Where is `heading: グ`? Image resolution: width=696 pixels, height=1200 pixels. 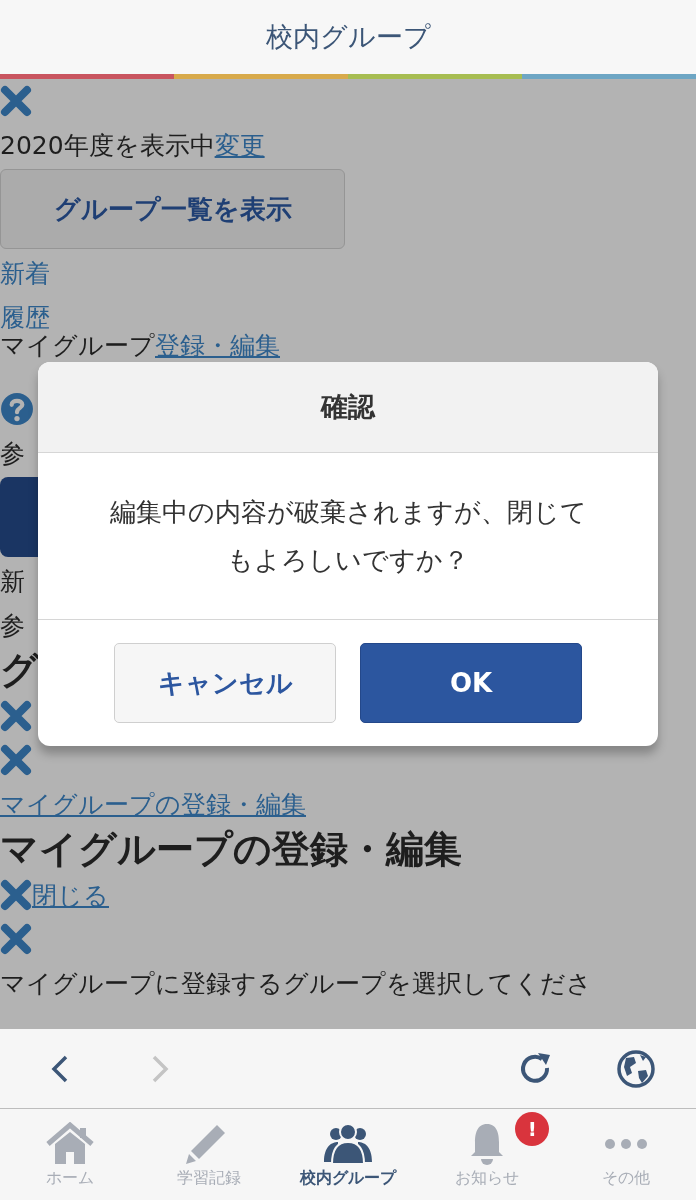 heading: グ is located at coordinates (19, 670).